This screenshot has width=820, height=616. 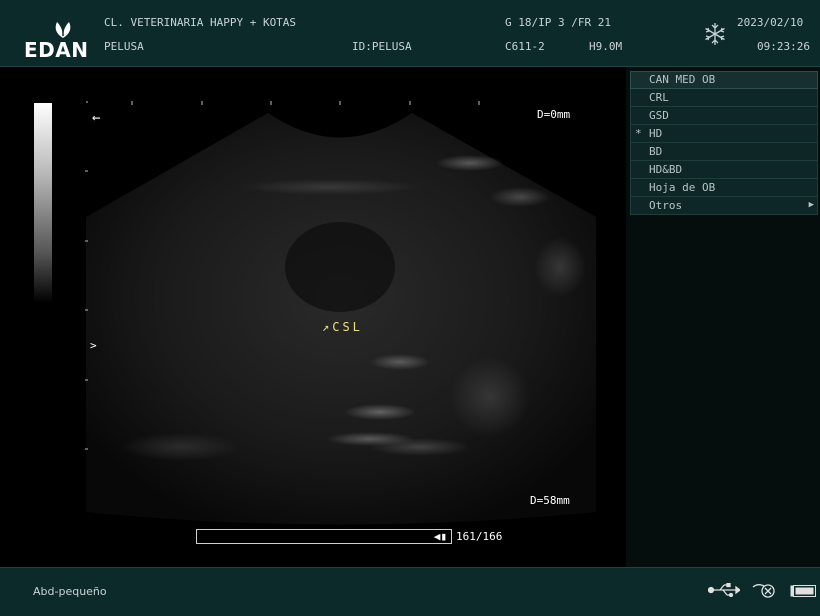 What do you see at coordinates (638, 133) in the screenshot?
I see `selected-marker: *` at bounding box center [638, 133].